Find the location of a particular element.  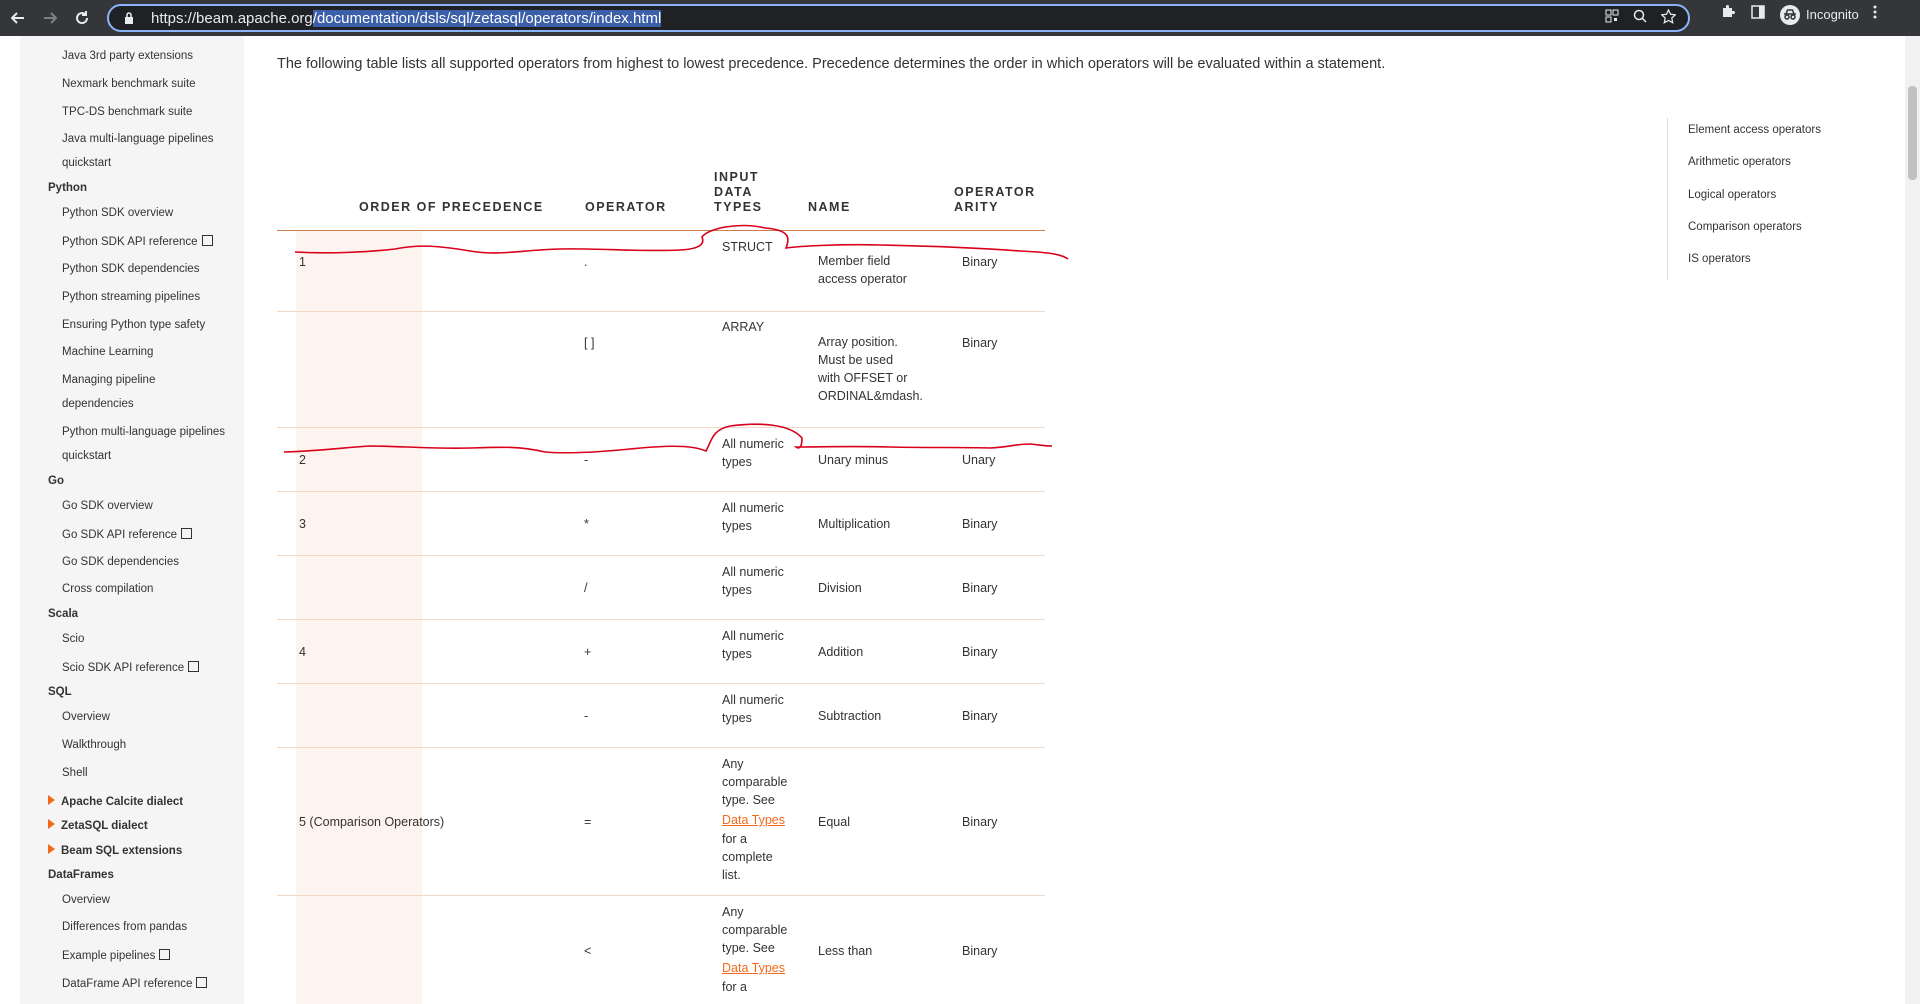

sidebar-item-java-multi-language-pipelines: Java multi-language pipelines is located at coordinates (138, 139).